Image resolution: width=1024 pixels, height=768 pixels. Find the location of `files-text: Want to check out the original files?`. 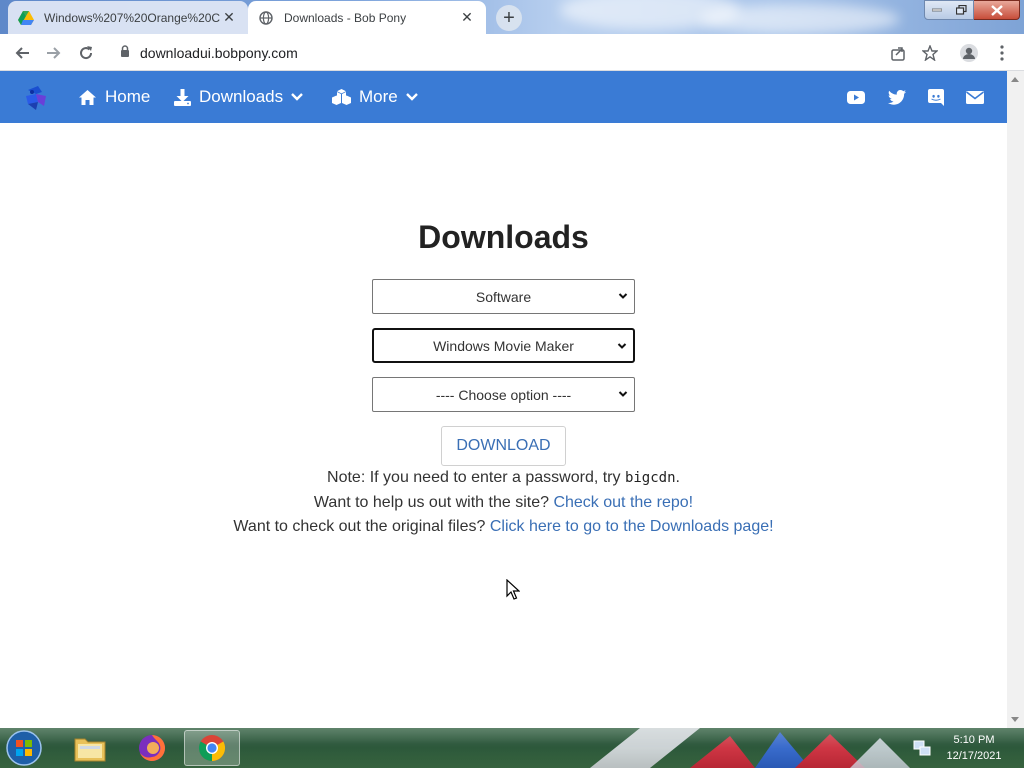

files-text: Want to check out the original files? is located at coordinates (361, 526).